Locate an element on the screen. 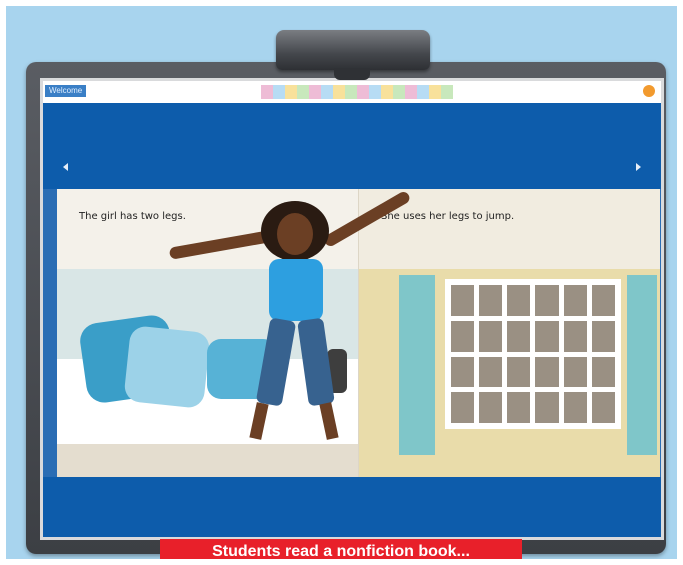 This screenshot has height=565, width=683. window is located at coordinates (533, 354).